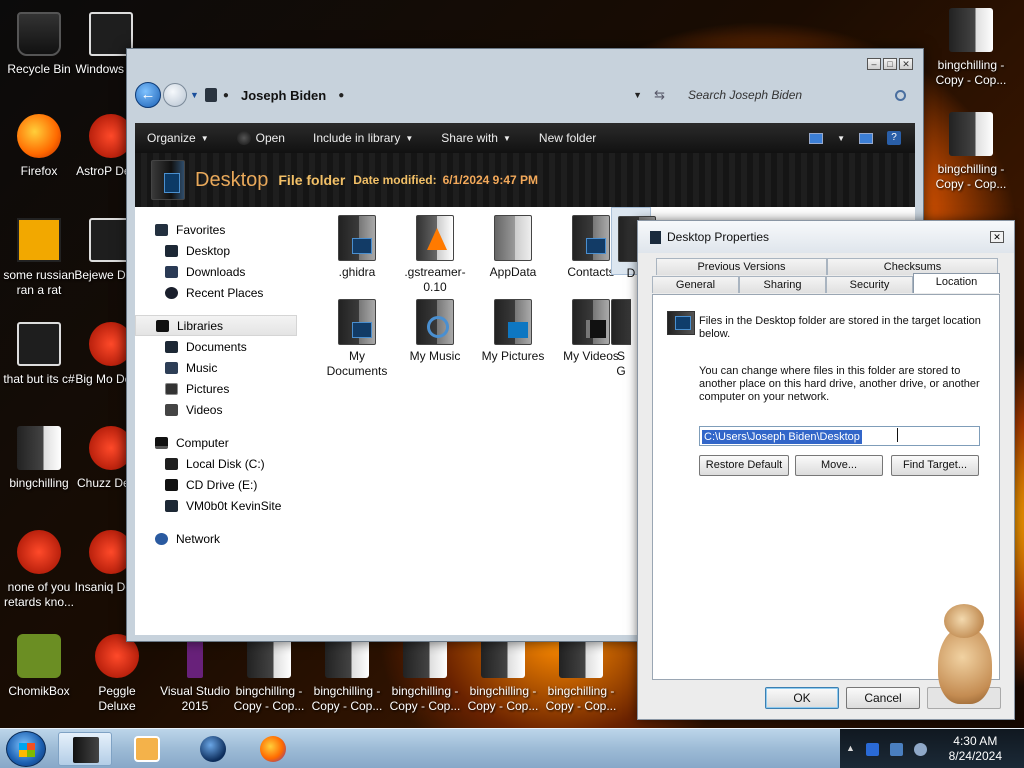 The image size is (1024, 768). I want to click on file-label: AppData, so click(513, 272).